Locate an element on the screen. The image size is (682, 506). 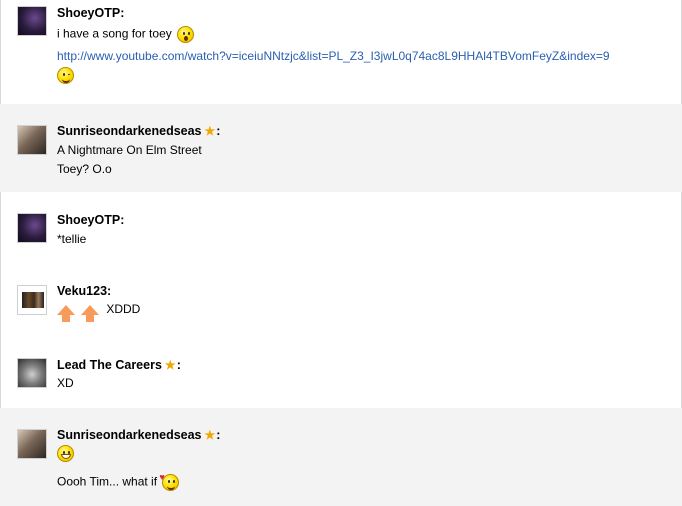
wink-smiley-icon is located at coordinates (65, 75).